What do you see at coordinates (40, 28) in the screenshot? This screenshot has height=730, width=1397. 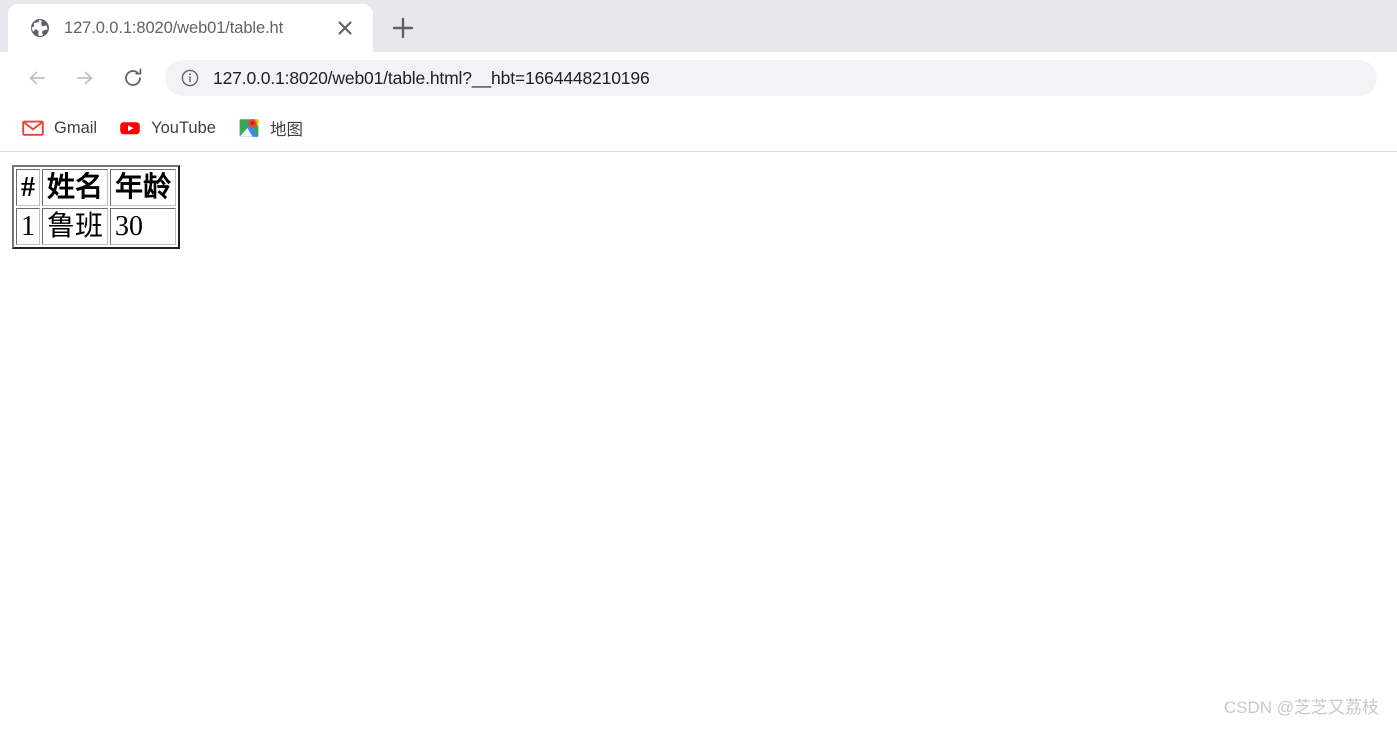 I see `globe-icon` at bounding box center [40, 28].